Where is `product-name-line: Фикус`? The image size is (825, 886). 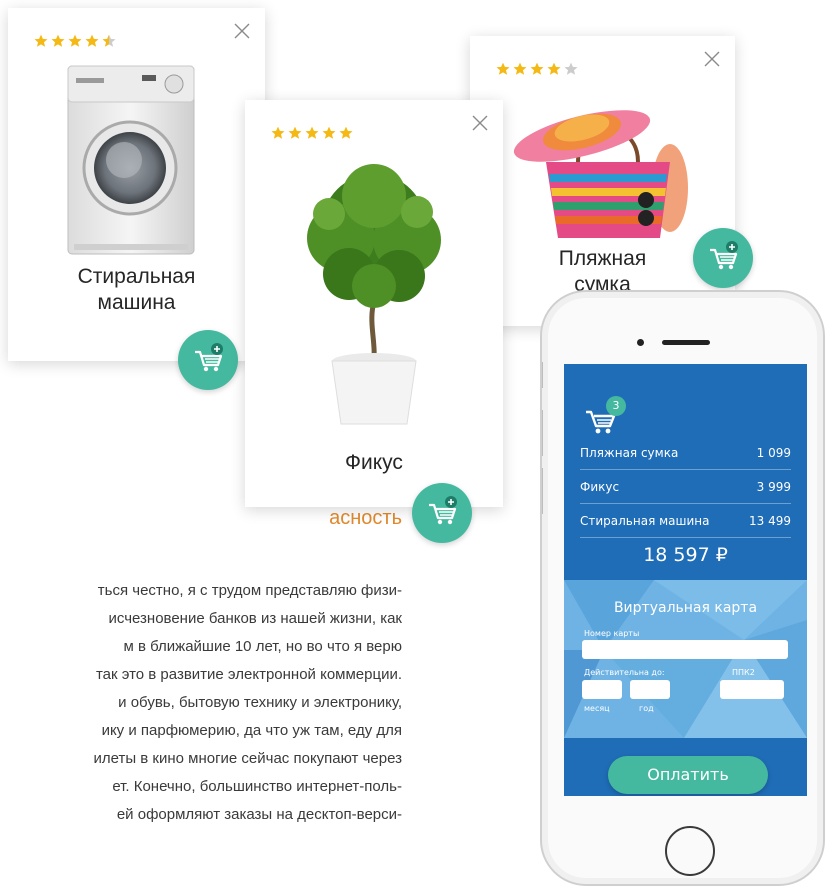 product-name-line: Фикус is located at coordinates (374, 462).